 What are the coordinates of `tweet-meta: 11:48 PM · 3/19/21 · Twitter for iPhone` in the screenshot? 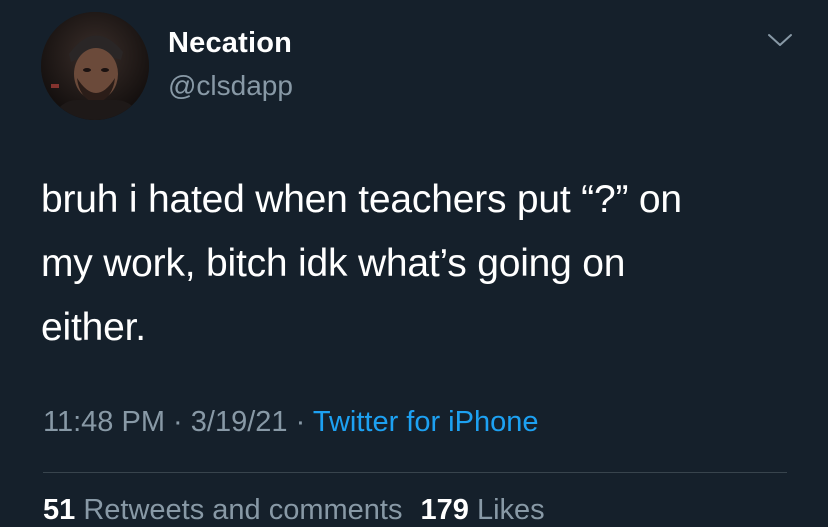 It's located at (290, 422).